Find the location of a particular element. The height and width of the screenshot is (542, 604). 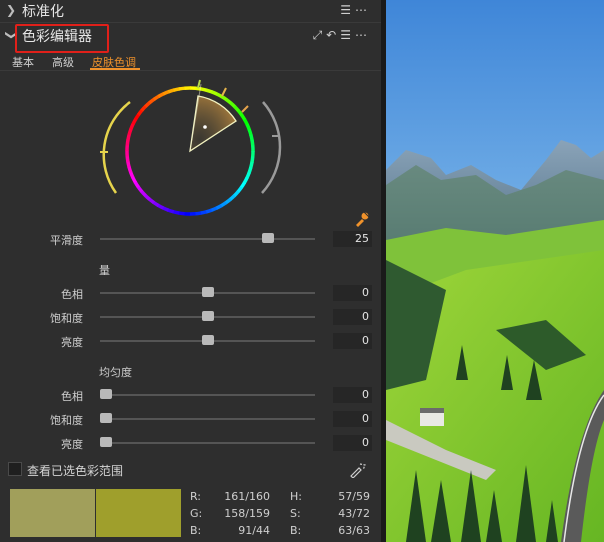

expand-icon: ⤢ is located at coordinates (320, 35).